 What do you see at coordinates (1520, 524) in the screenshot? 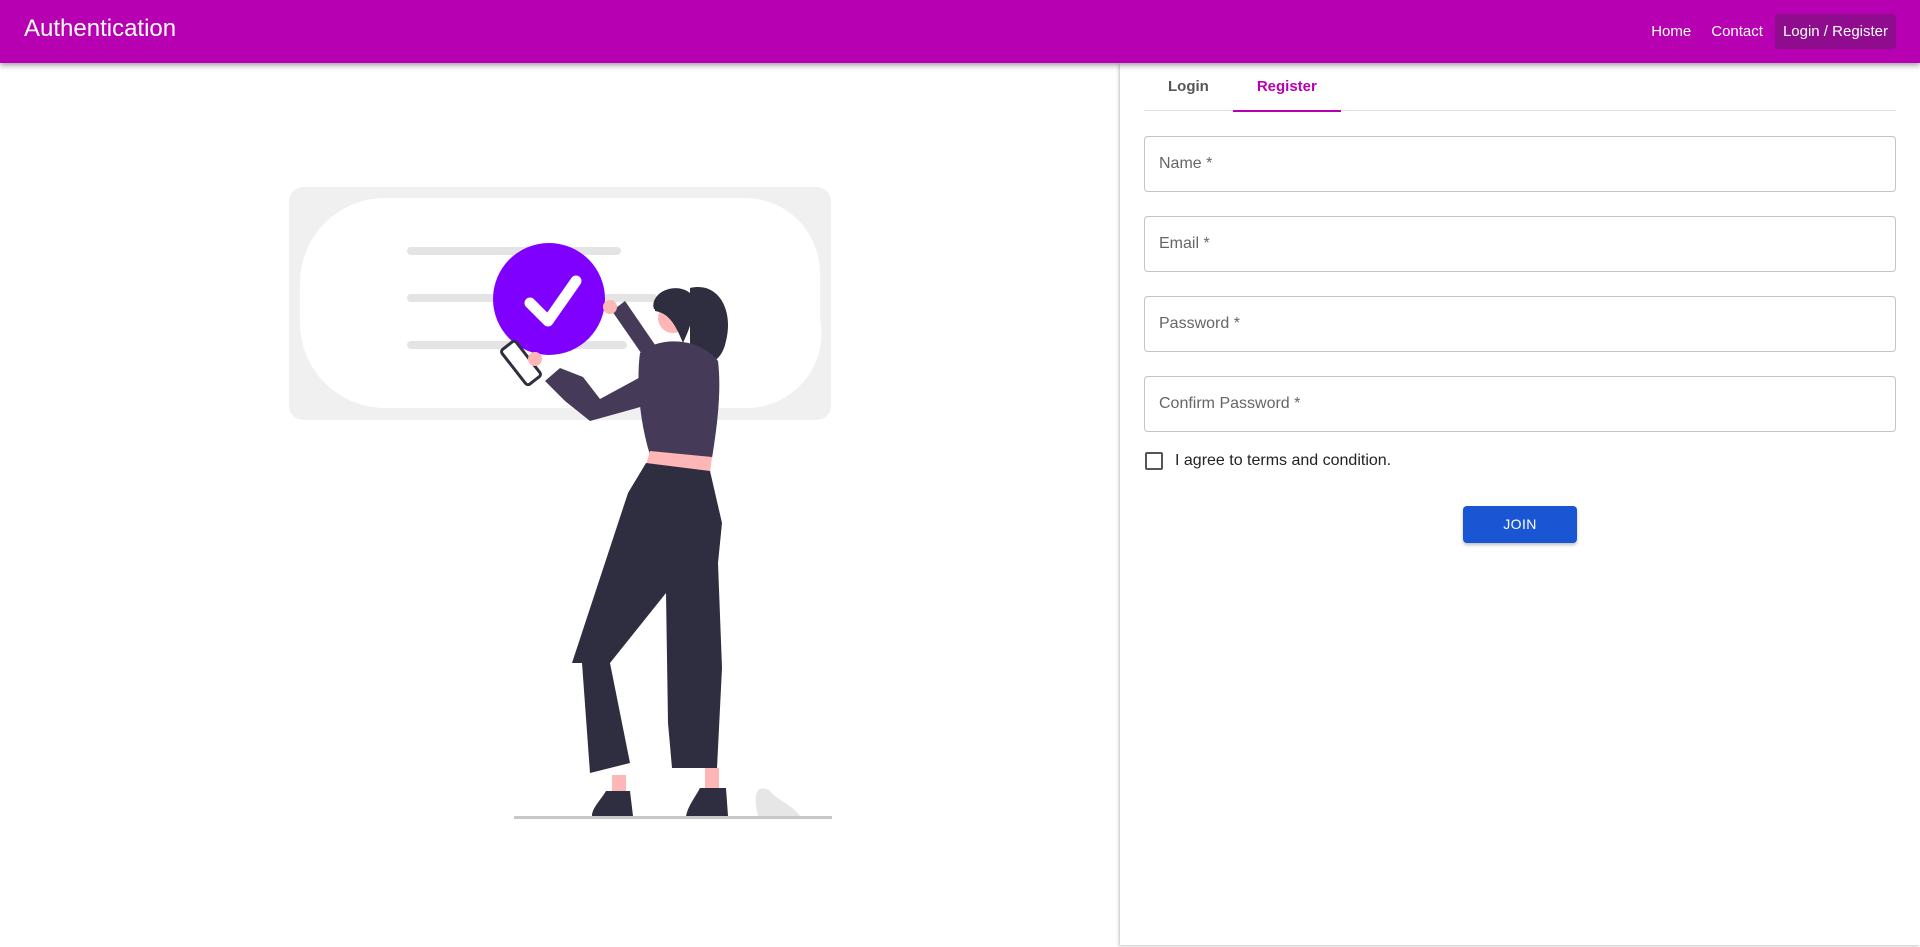
I see `join-button: JOIN` at bounding box center [1520, 524].